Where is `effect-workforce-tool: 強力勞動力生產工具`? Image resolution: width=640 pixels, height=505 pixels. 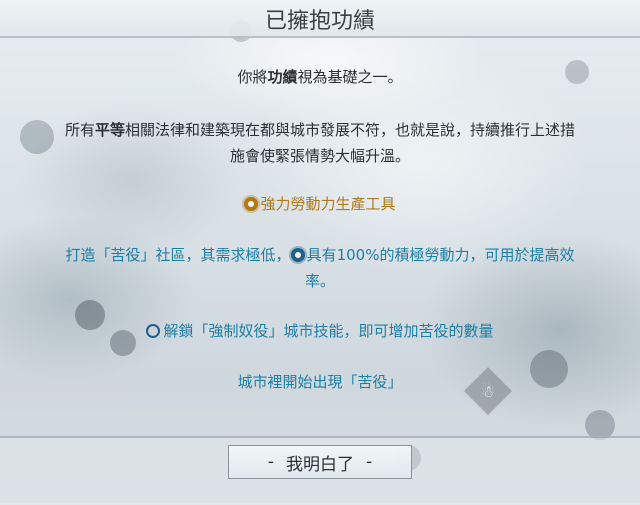 effect-workforce-tool: 強力勞動力生產工具 is located at coordinates (320, 203).